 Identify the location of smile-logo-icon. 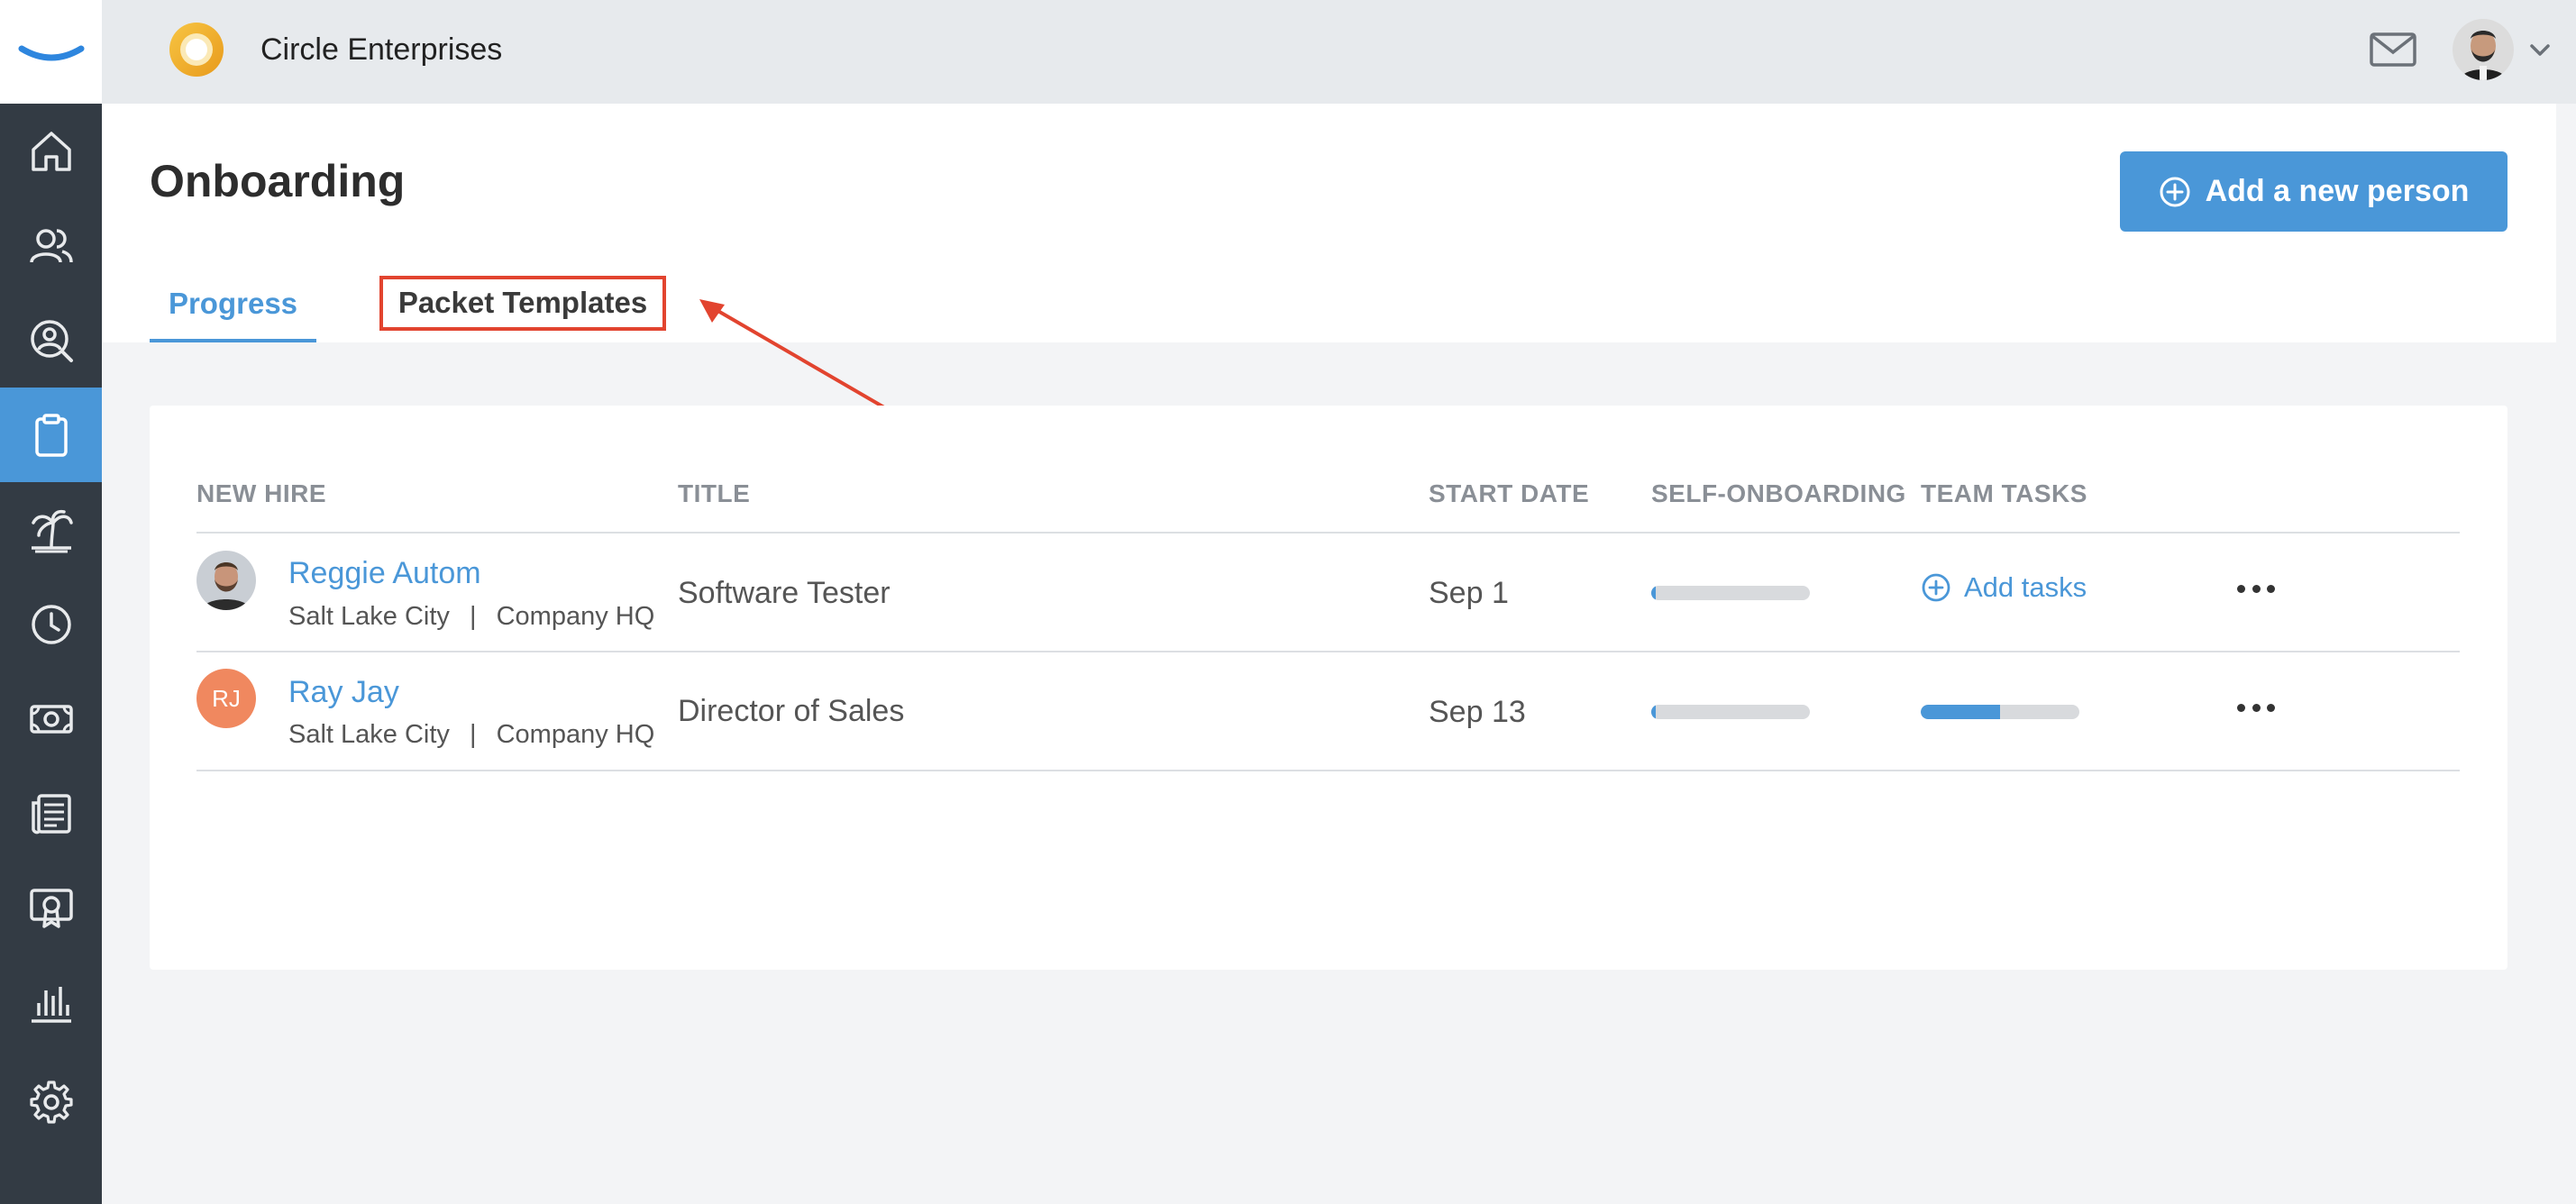
(51, 52).